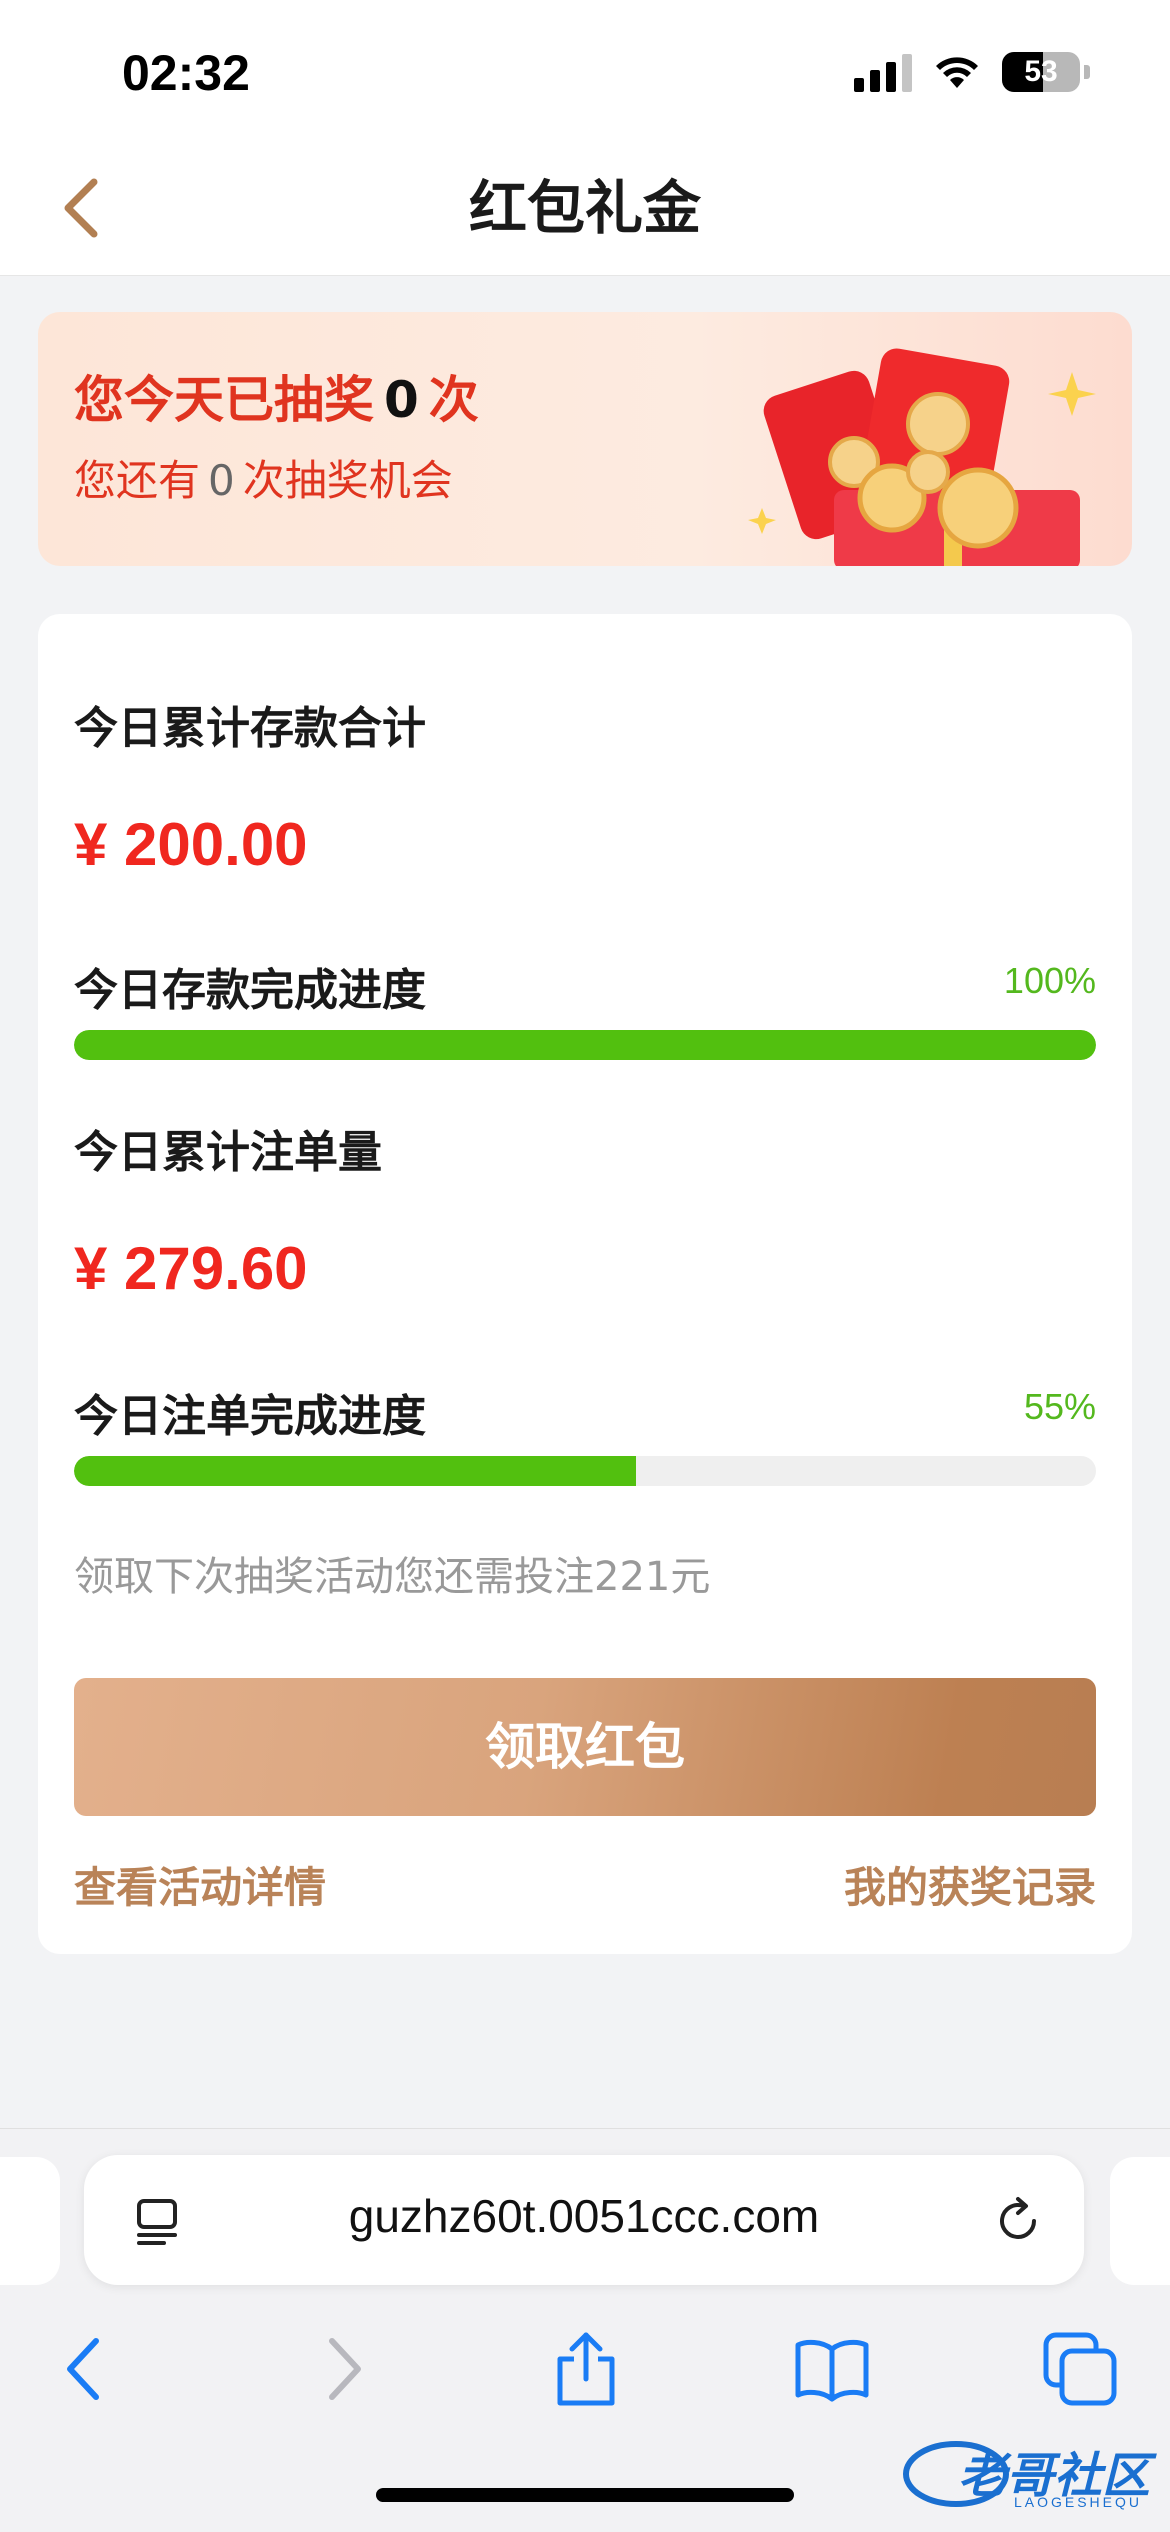 This screenshot has width=1170, height=2532. What do you see at coordinates (228, 1152) in the screenshot?
I see `bet-total-label: 今日累计注单量` at bounding box center [228, 1152].